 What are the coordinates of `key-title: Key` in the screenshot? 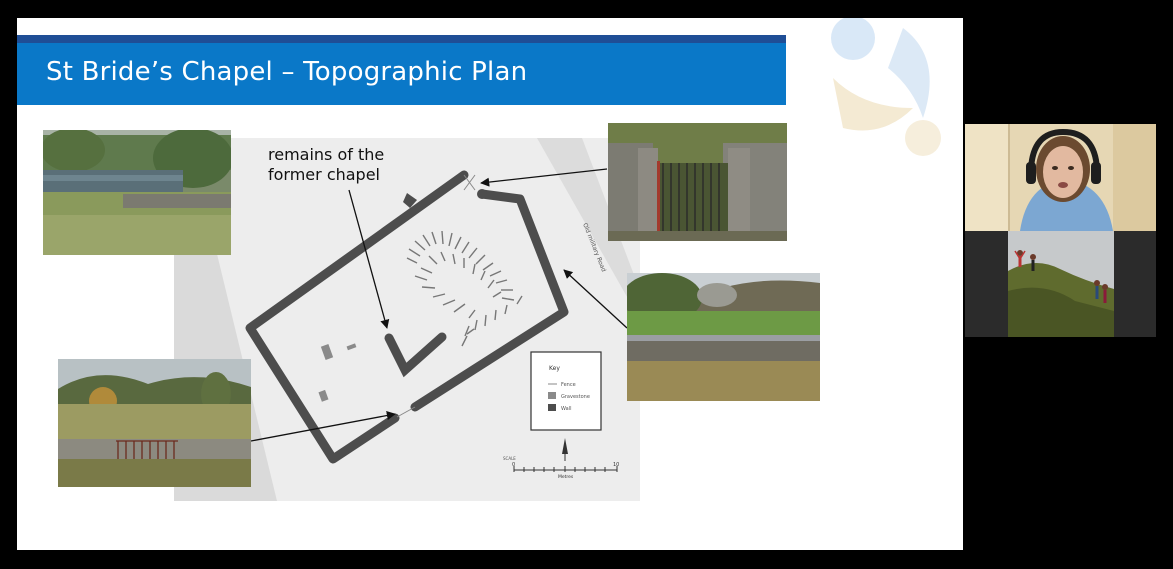 It's located at (554, 368).